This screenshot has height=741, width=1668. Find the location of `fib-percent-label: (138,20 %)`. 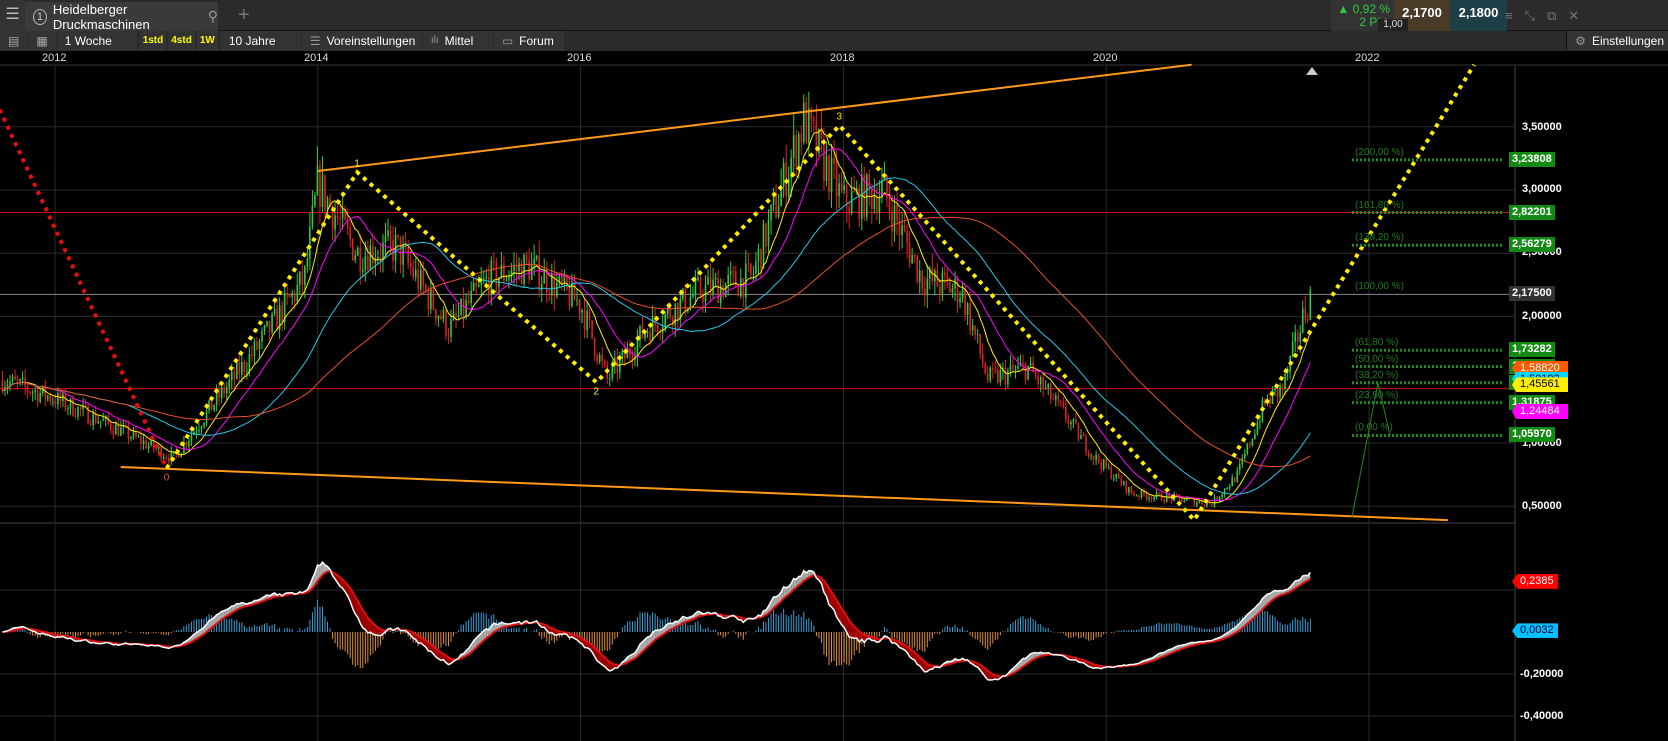

fib-percent-label: (138,20 %) is located at coordinates (1379, 238).